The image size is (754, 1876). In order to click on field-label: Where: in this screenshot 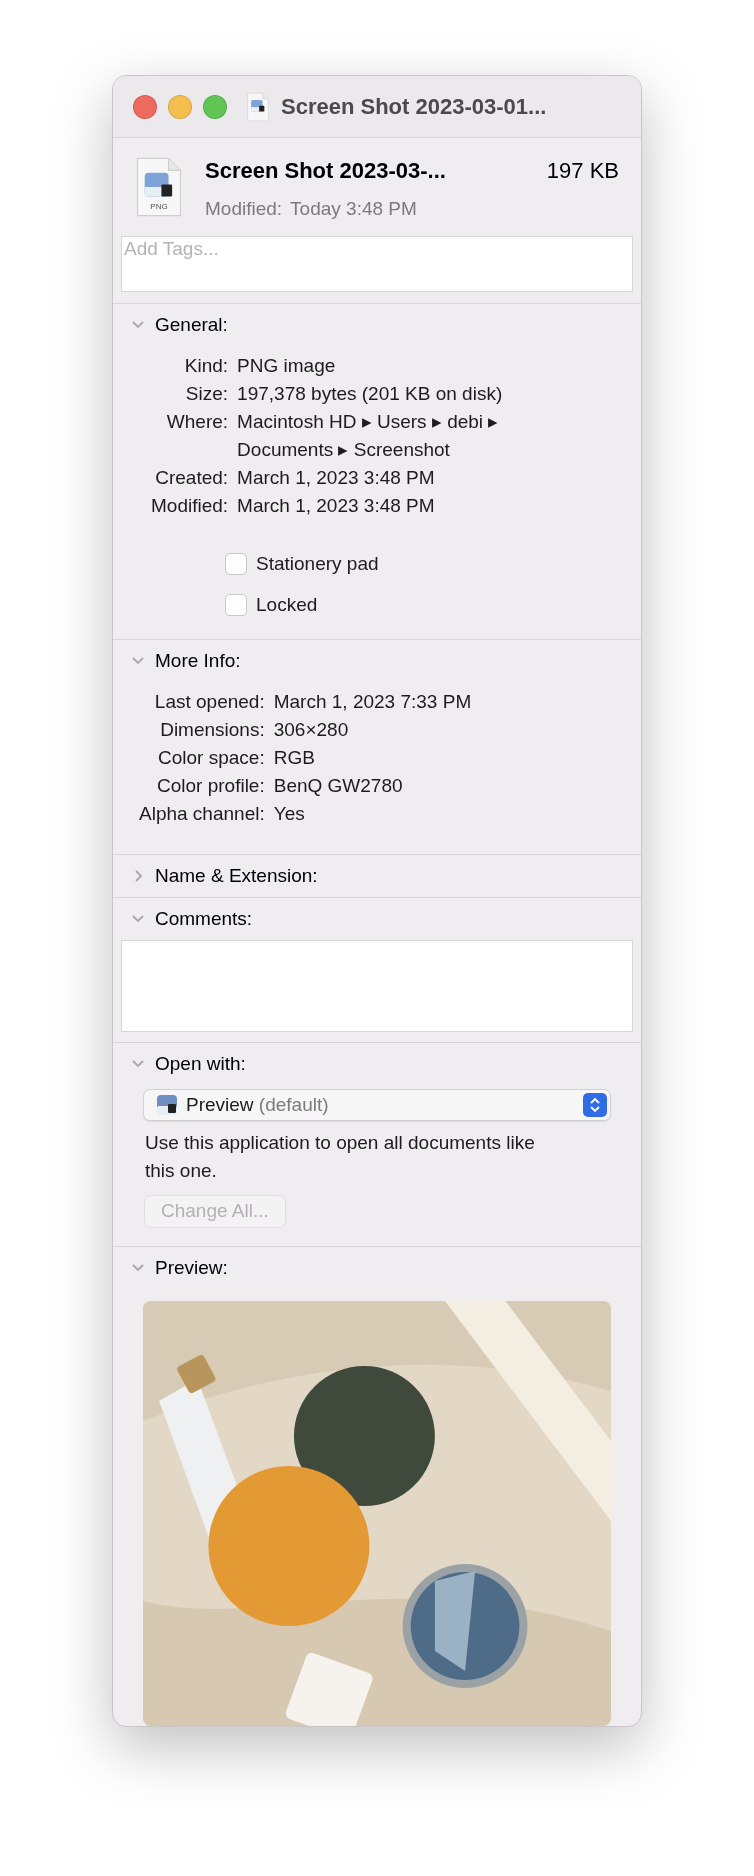, I will do `click(197, 422)`.